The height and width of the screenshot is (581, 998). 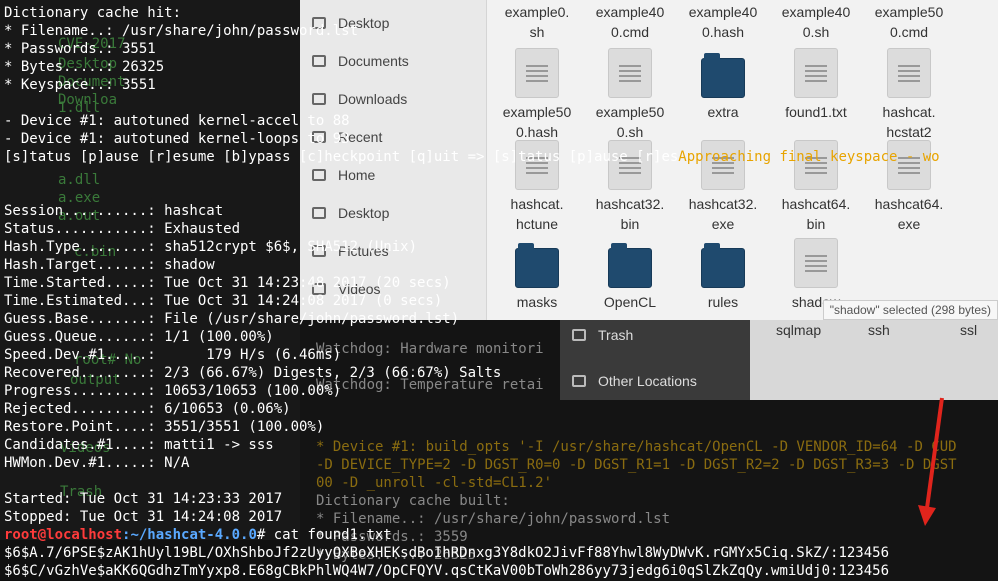 I want to click on arrow-head, so click(x=927, y=515).